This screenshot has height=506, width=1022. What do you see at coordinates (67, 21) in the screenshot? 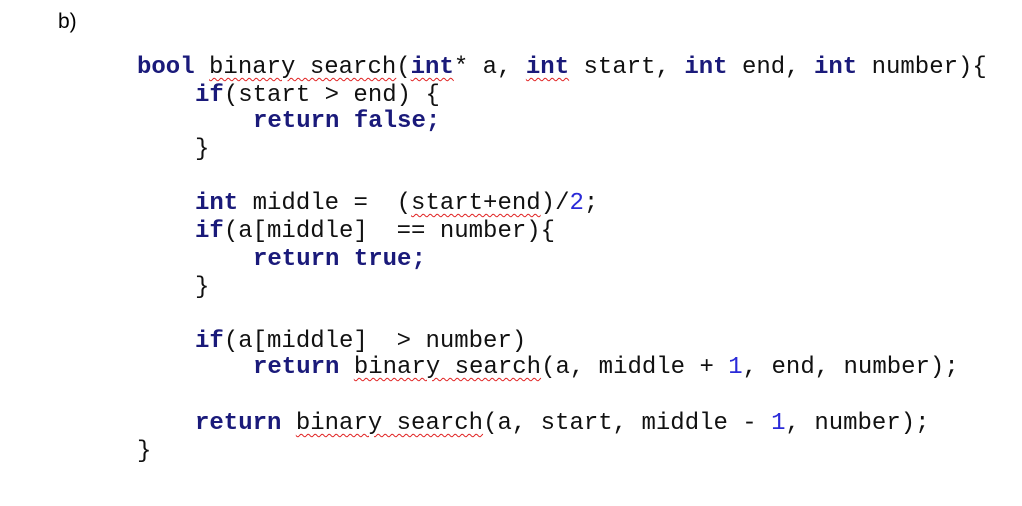
I see `section-label: b)` at bounding box center [67, 21].